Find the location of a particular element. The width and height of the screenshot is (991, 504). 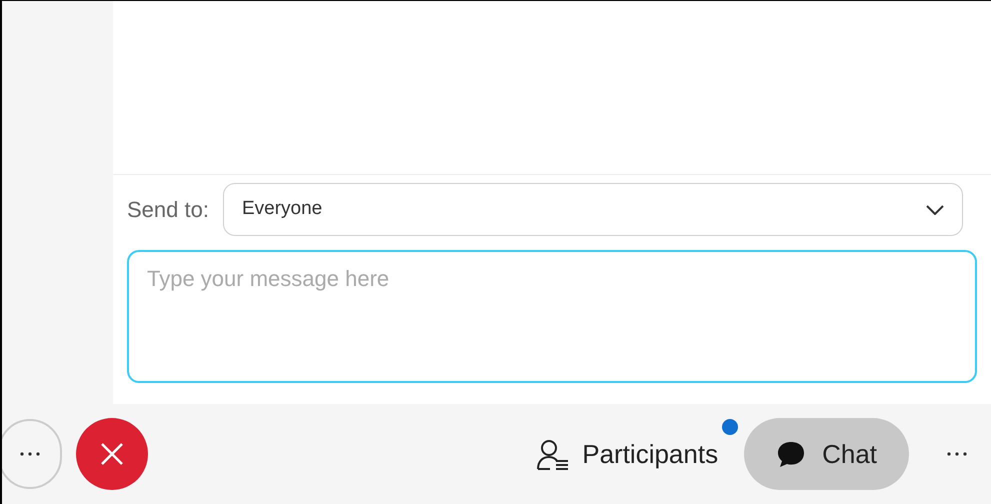

participants-icon is located at coordinates (553, 454).